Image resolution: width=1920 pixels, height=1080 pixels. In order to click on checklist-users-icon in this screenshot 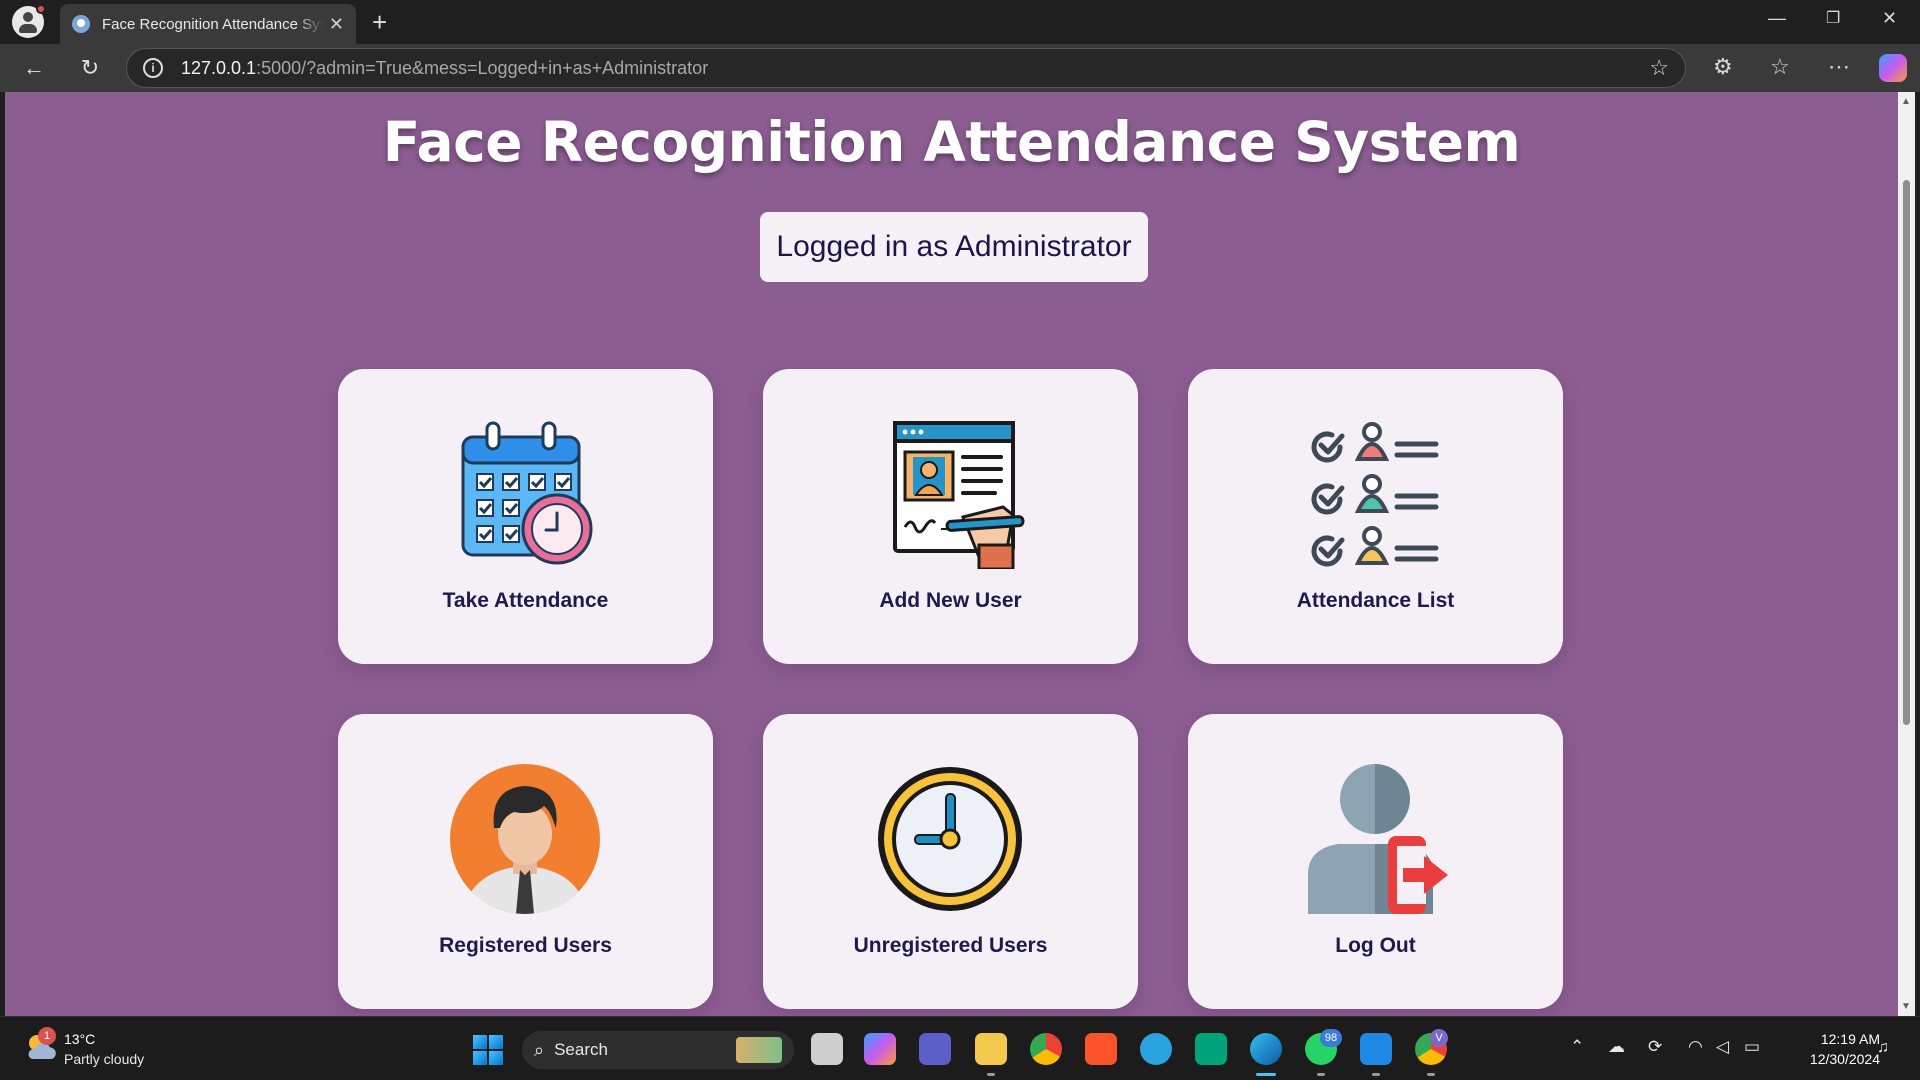, I will do `click(1375, 494)`.